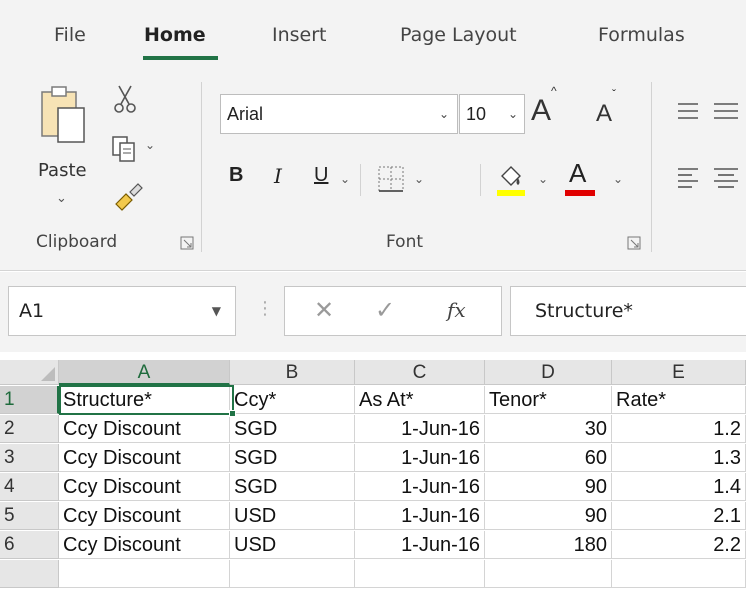 The image size is (746, 601). Describe the element at coordinates (511, 179) in the screenshot. I see `fill-color-icon` at that location.